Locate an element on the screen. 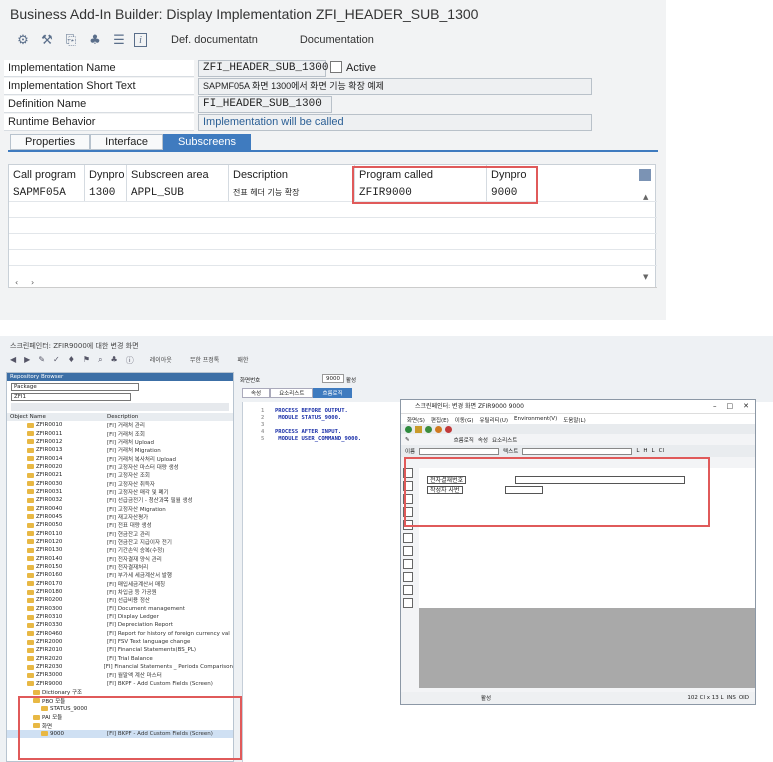  toolbar-button-3: 패한 is located at coordinates (242, 360).